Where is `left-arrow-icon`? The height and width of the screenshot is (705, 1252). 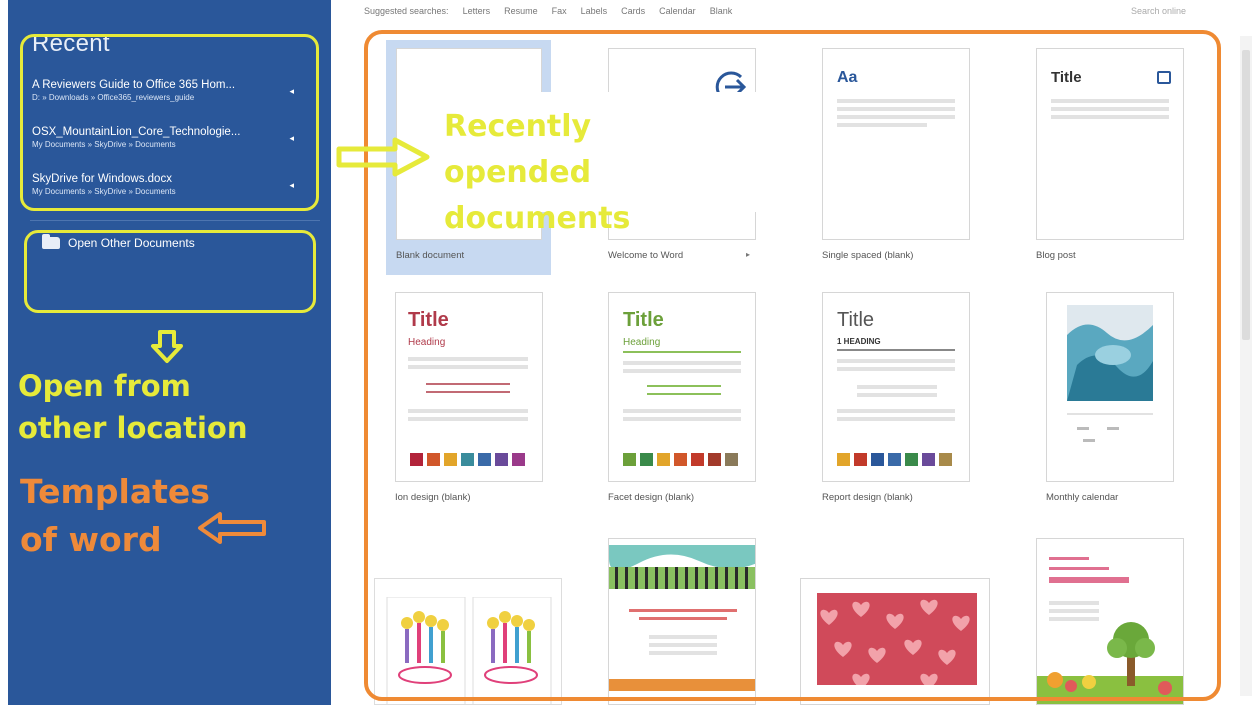 left-arrow-icon is located at coordinates (232, 528).